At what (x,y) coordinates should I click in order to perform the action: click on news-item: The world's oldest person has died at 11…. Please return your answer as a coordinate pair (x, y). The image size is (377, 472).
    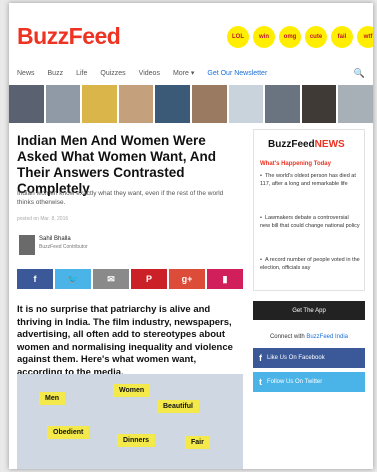
    Looking at the image, I should click on (310, 180).